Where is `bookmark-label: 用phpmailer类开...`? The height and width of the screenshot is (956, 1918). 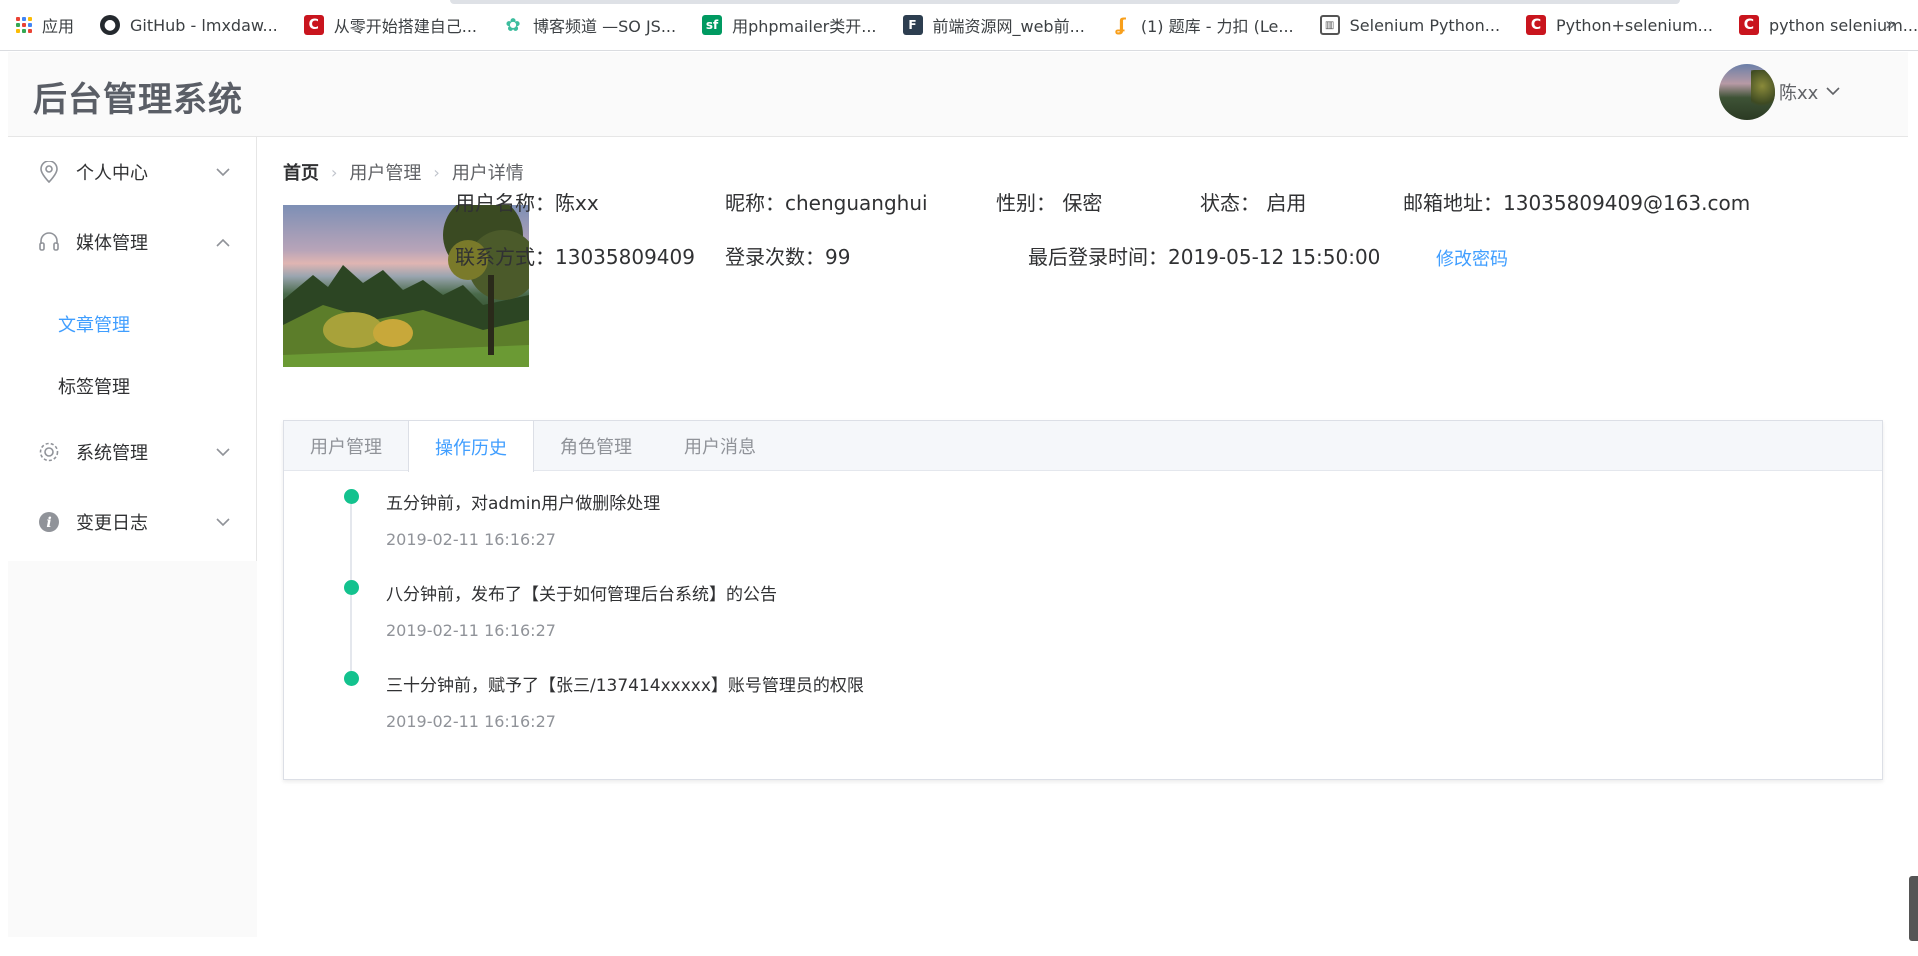
bookmark-label: 用phpmailer类开... is located at coordinates (804, 26).